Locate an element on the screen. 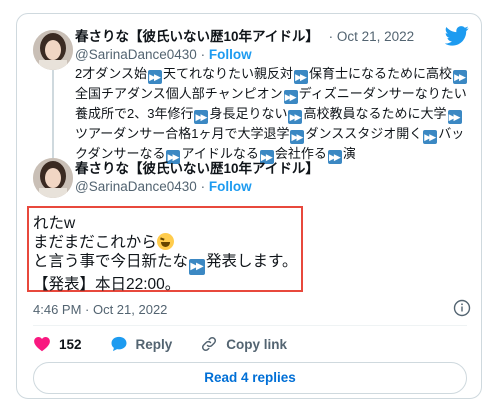  tweet-line-text: と言う事で今日新たな is located at coordinates (111, 261).